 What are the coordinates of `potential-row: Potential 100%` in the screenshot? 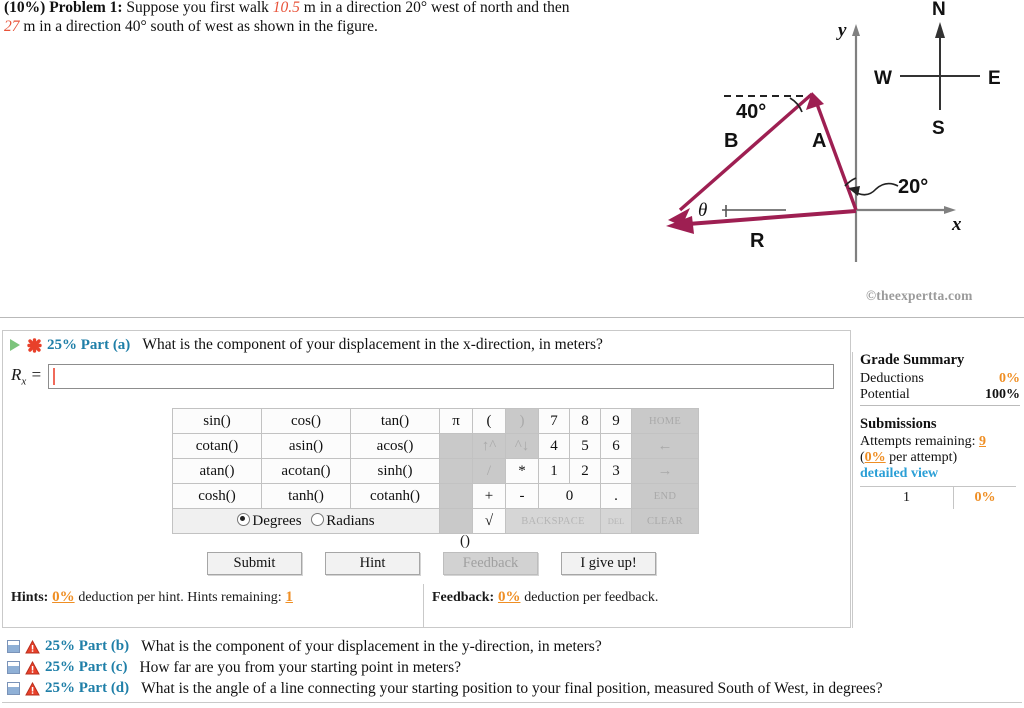 It's located at (940, 395).